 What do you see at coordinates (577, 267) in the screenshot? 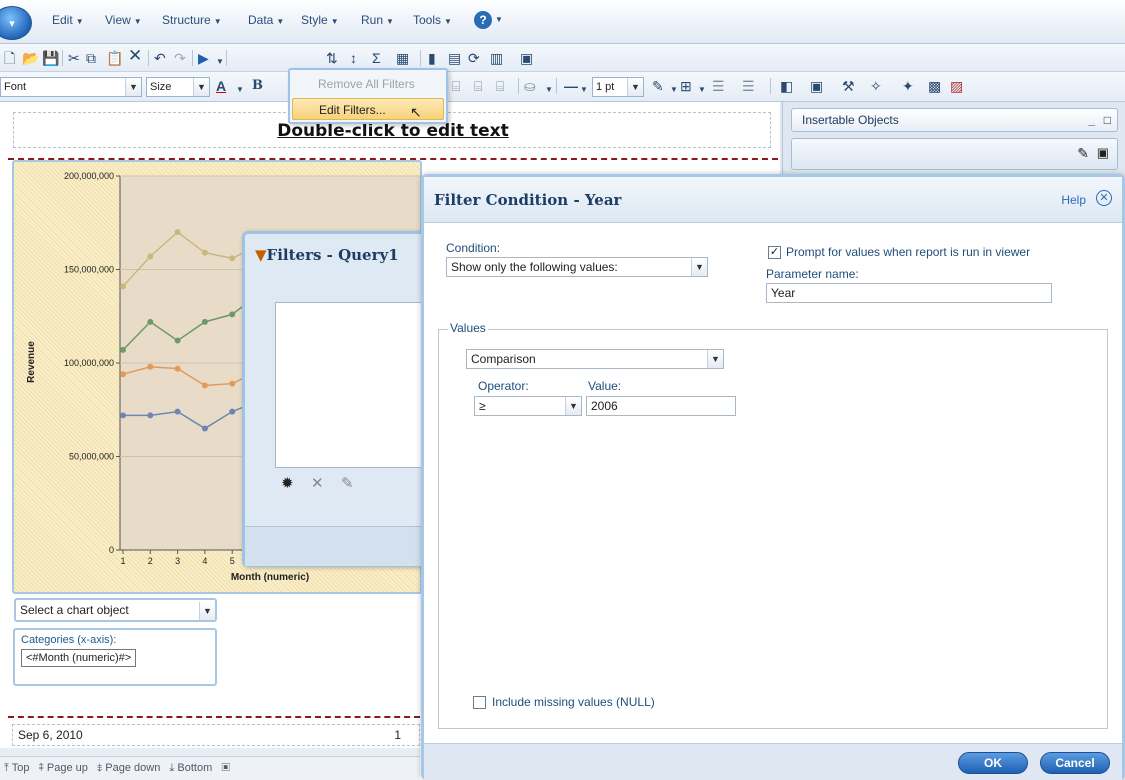
I see `condition-select: Show only the following values: ▼` at bounding box center [577, 267].